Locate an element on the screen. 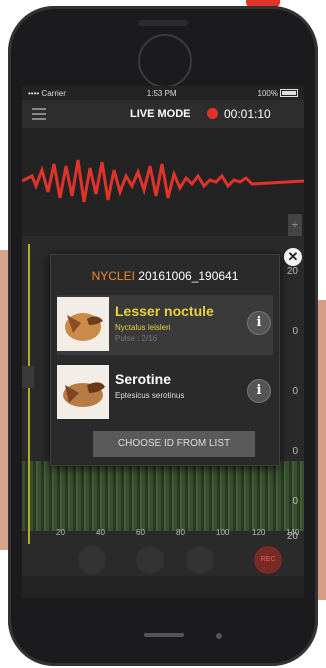 The width and height of the screenshot is (326, 668). x-tick-label: 80 is located at coordinates (180, 532).